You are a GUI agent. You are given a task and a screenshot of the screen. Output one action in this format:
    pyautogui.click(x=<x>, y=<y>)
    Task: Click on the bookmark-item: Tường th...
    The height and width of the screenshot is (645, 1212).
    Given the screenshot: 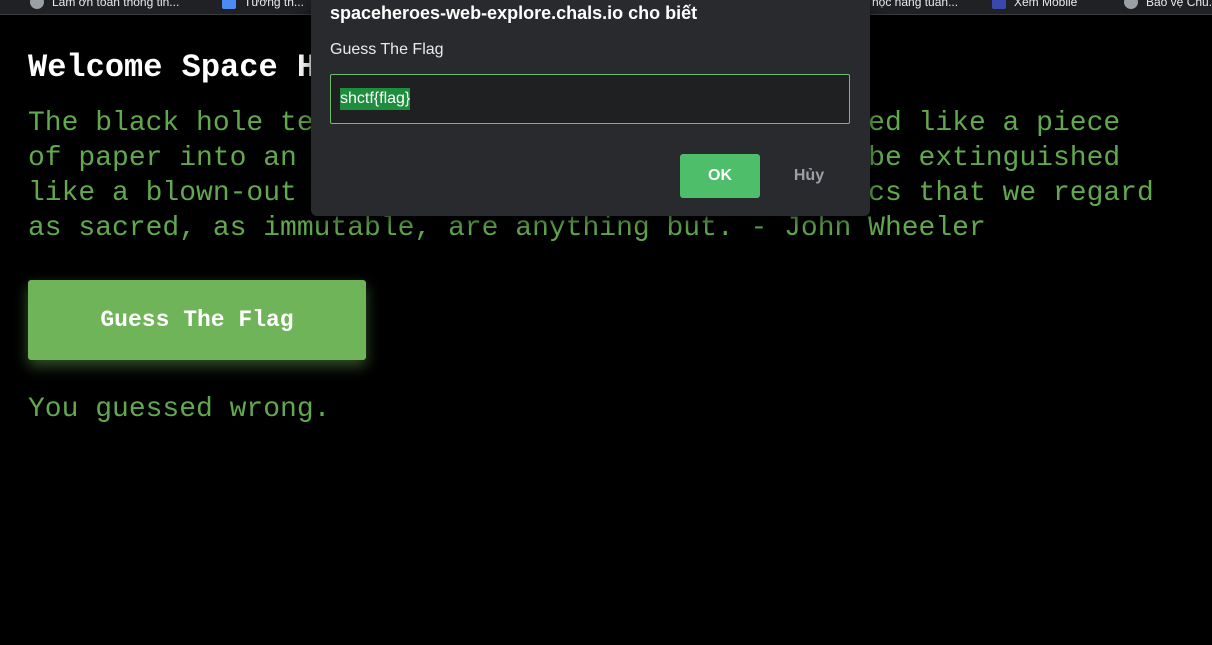 What is the action you would take?
    pyautogui.click(x=263, y=5)
    